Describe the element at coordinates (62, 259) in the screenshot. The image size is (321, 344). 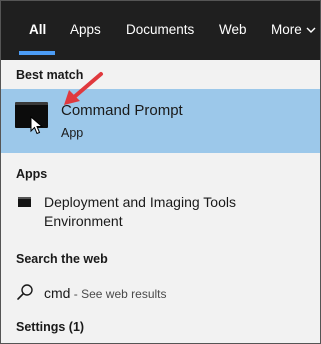
I see `search-web-header: Search the web` at that location.